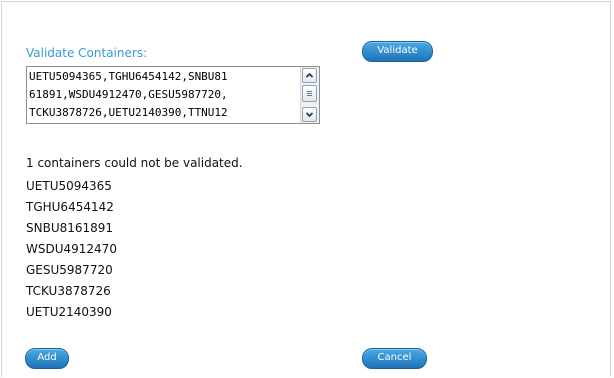 This screenshot has width=614, height=378. Describe the element at coordinates (128, 112) in the screenshot. I see `textarea-line-3: TCKU3878726,UETU2140390,TTNU12` at that location.